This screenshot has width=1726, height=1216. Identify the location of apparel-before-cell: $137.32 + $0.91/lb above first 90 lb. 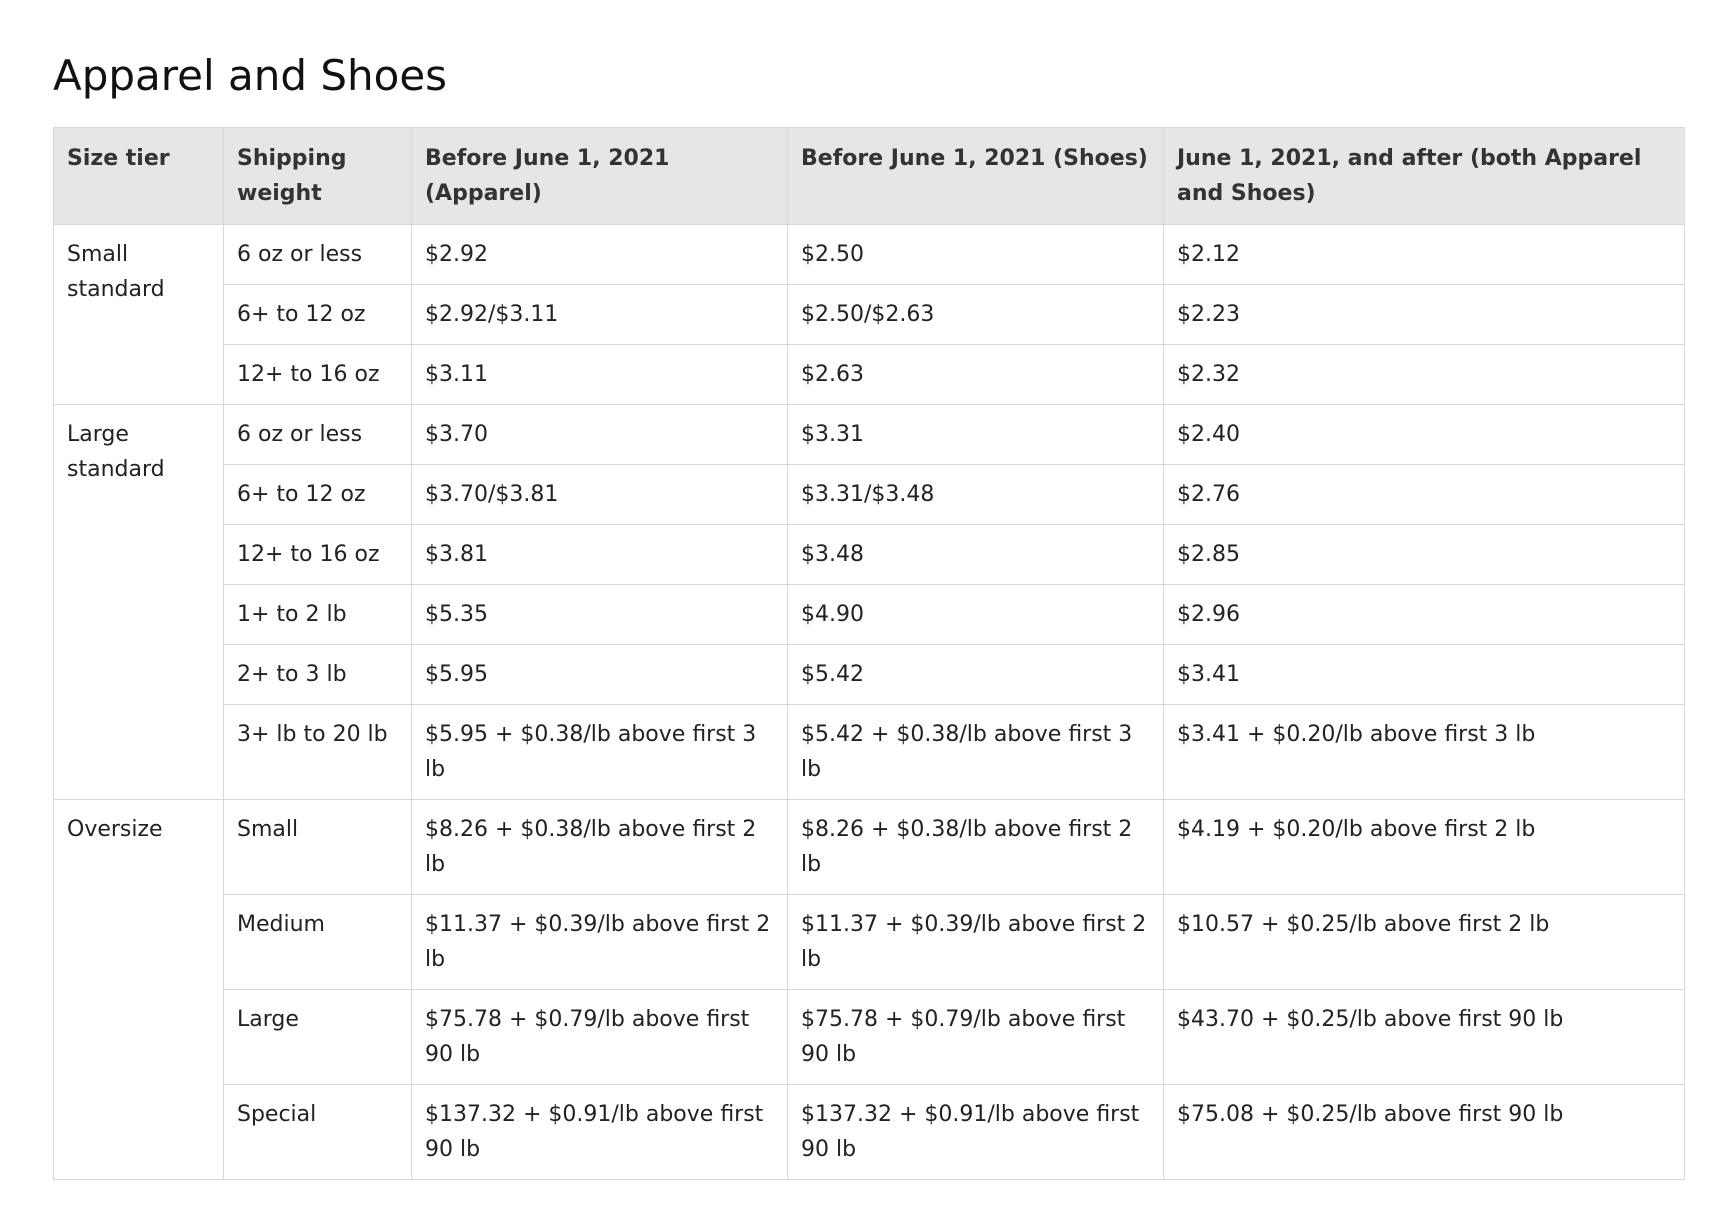
(599, 1132).